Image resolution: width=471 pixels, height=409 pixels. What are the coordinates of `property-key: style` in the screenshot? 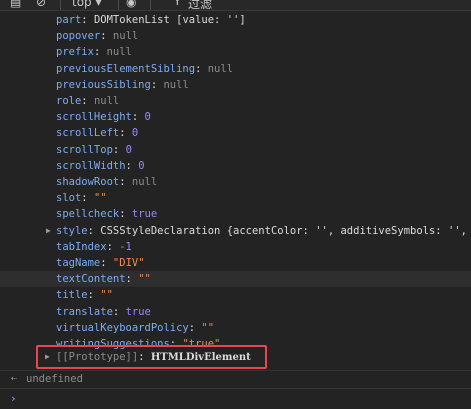 It's located at (72, 230).